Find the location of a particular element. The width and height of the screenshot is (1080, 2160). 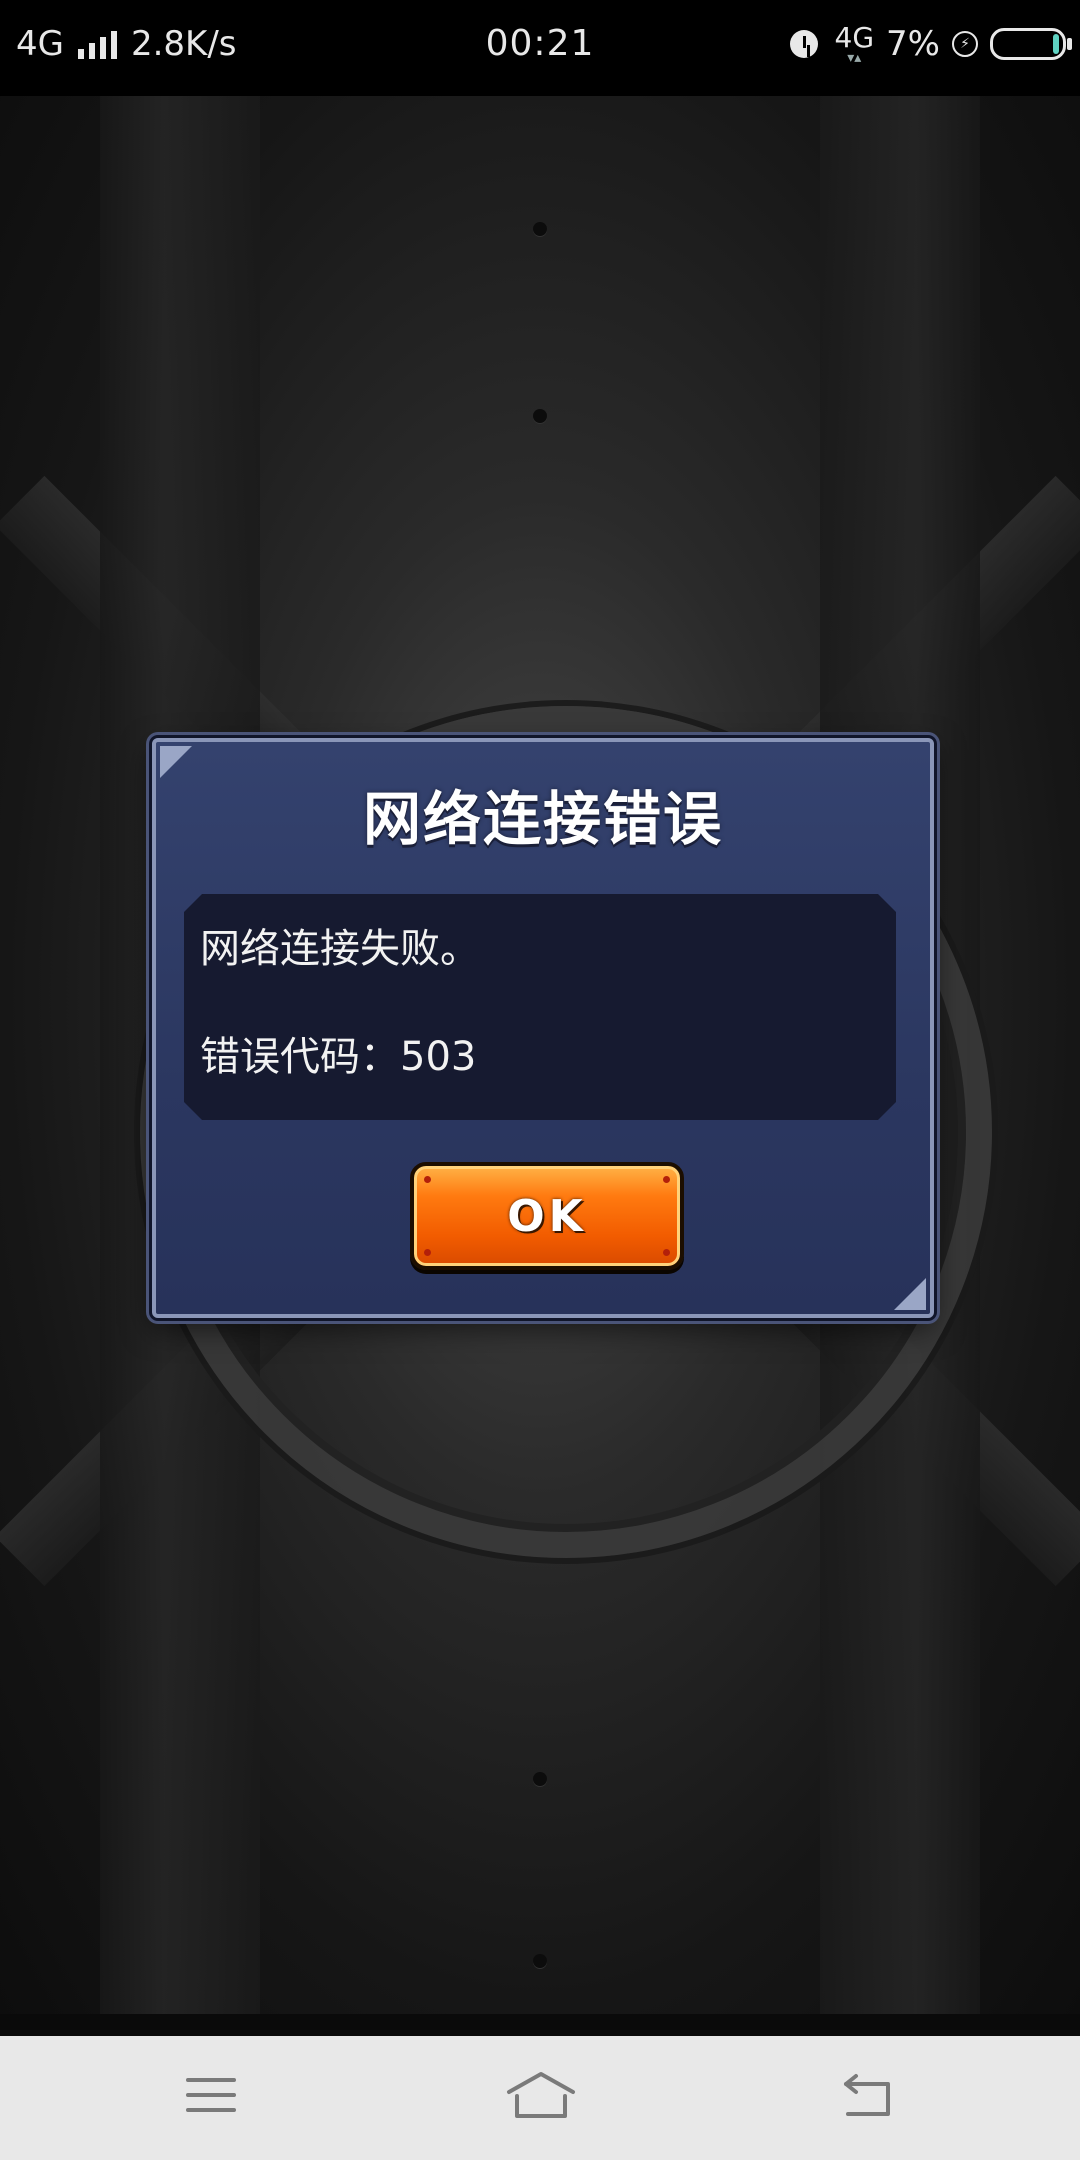

status-right: 4G ▾▴ 7% ⚡ is located at coordinates (929, 44).